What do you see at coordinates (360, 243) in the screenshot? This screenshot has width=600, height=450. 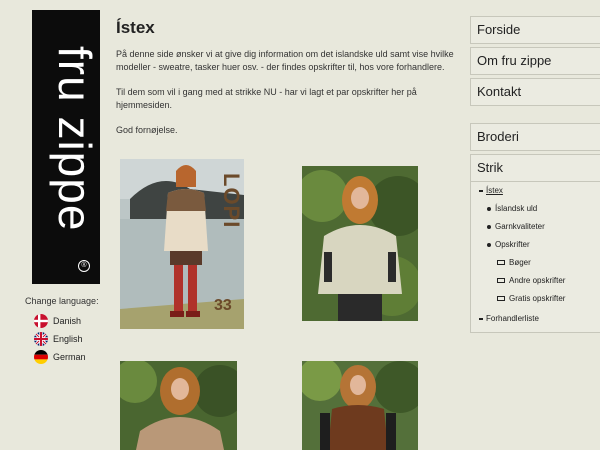 I see `poncho-photo` at bounding box center [360, 243].